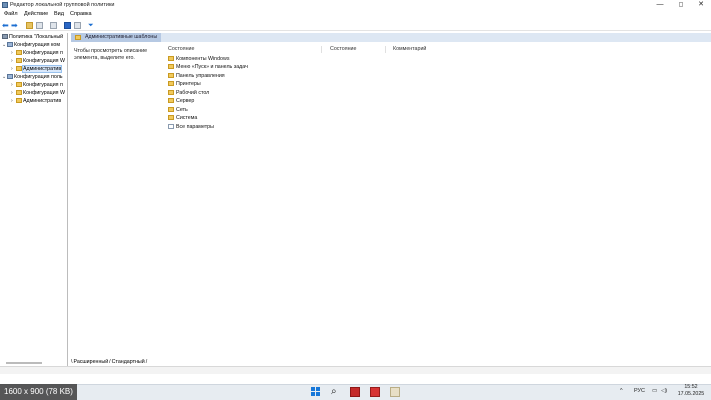  What do you see at coordinates (128, 362) in the screenshot?
I see `tab-standard: Стандартный` at bounding box center [128, 362].